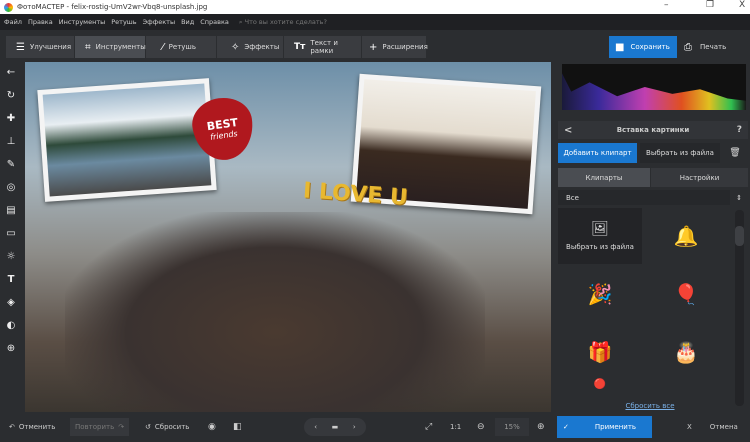  What do you see at coordinates (315, 427) in the screenshot?
I see `prev-icon: ‹` at bounding box center [315, 427].